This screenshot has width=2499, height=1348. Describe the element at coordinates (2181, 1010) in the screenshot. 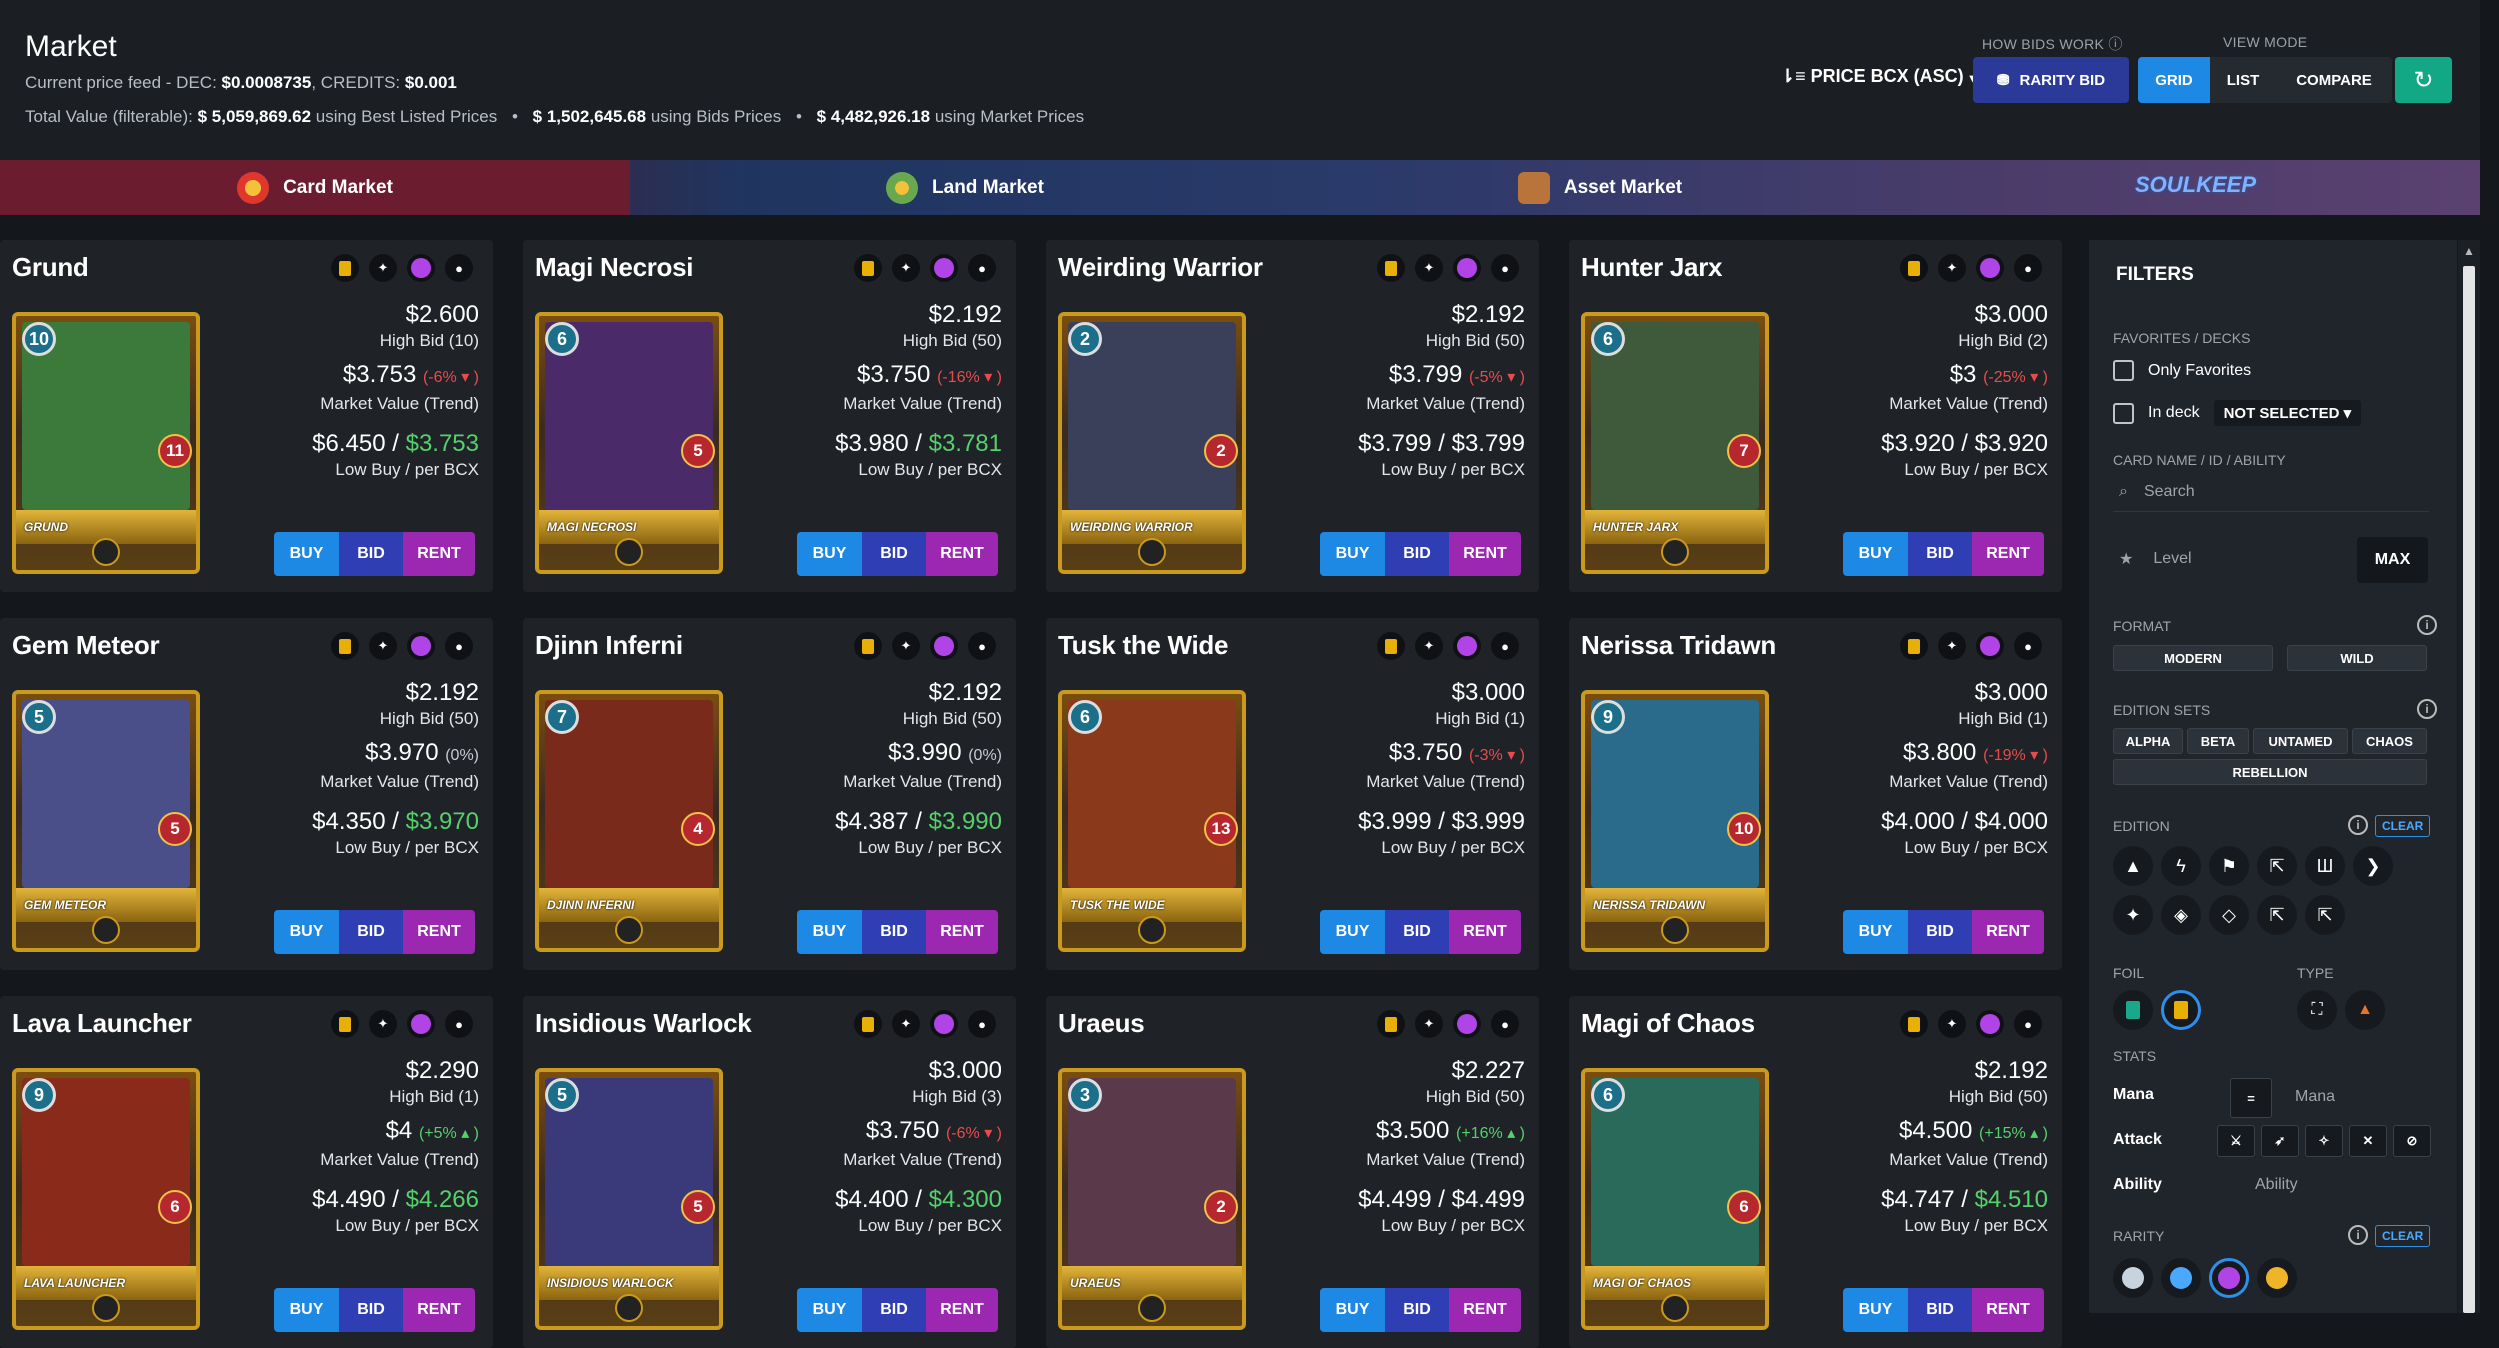

I see `foil-gold-icon` at that location.